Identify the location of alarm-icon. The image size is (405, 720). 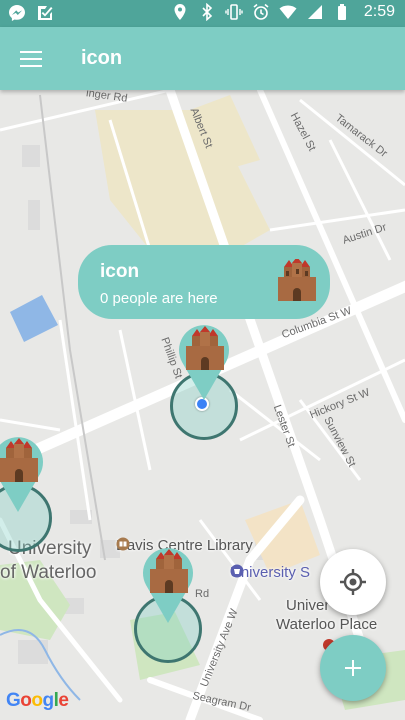
(261, 11).